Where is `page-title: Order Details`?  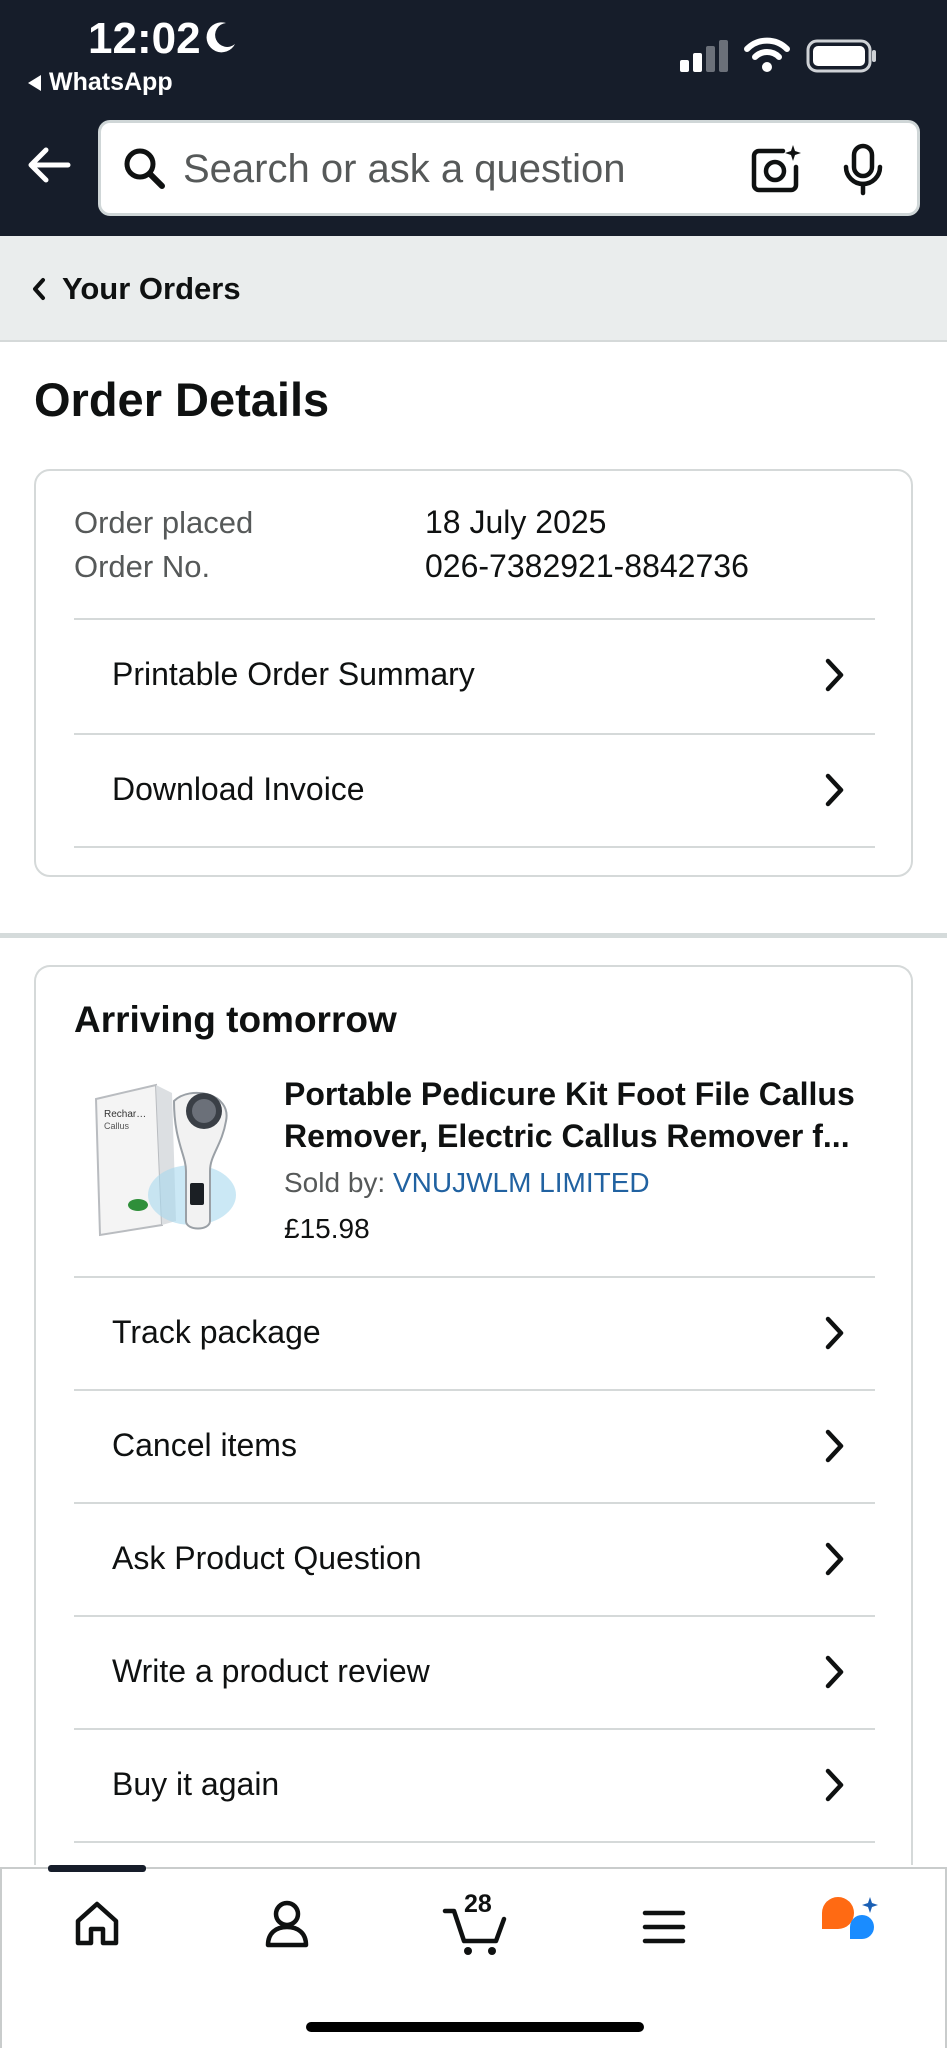 page-title: Order Details is located at coordinates (182, 399).